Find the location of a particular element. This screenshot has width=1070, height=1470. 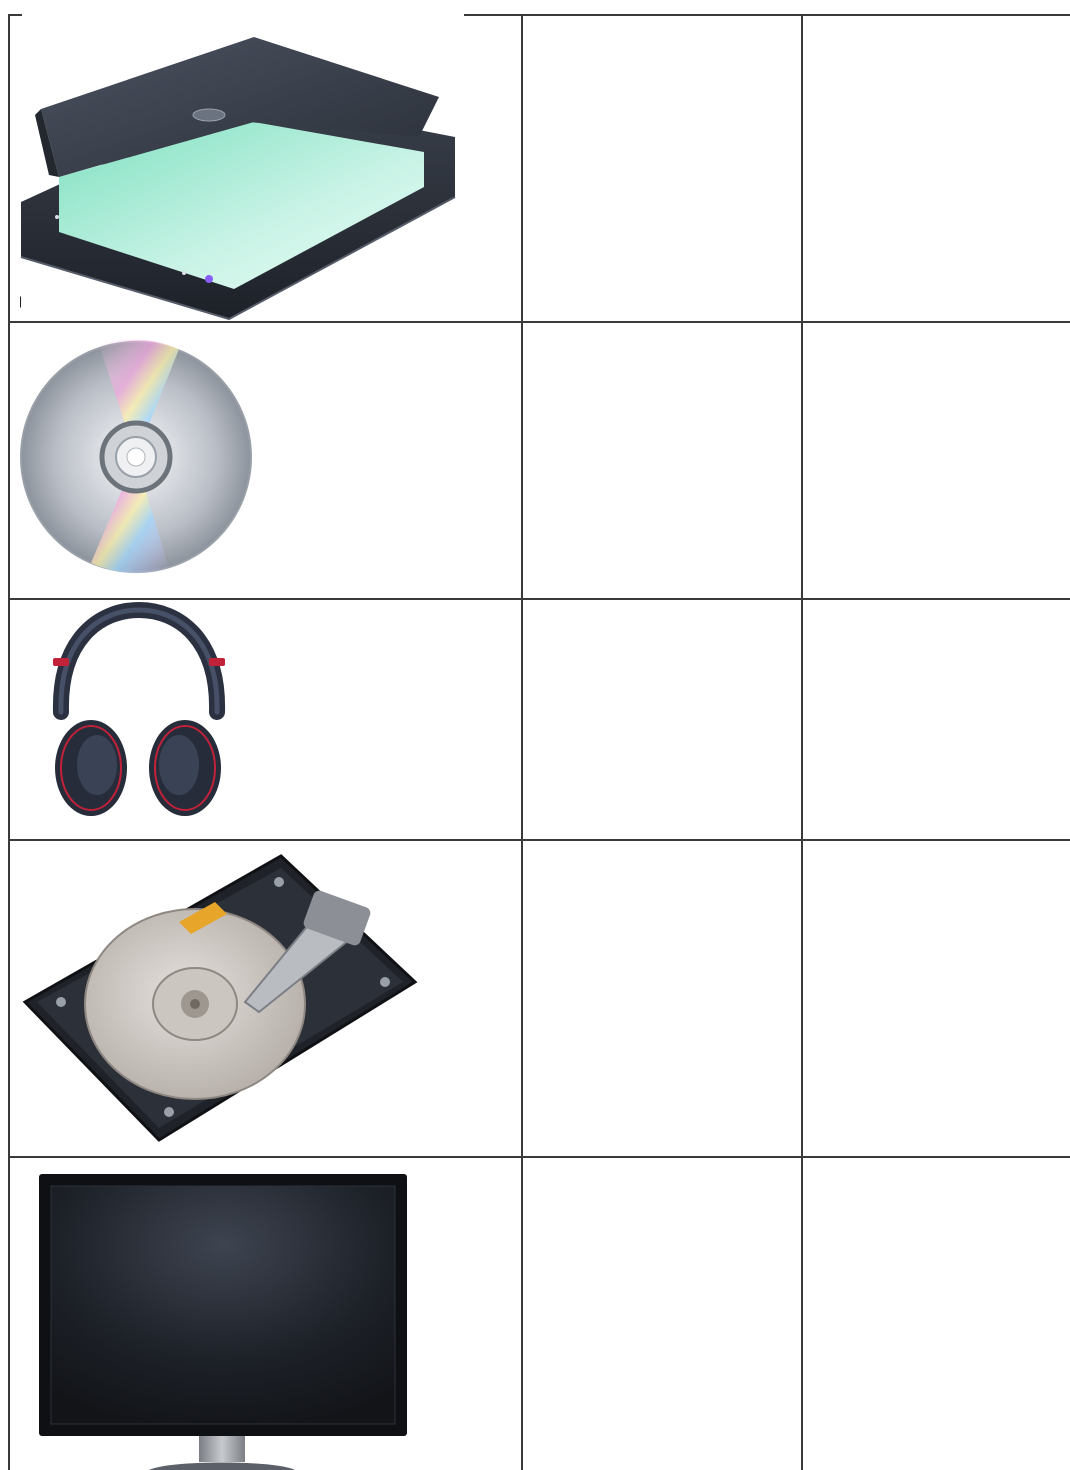

disc-icon is located at coordinates (136, 456).